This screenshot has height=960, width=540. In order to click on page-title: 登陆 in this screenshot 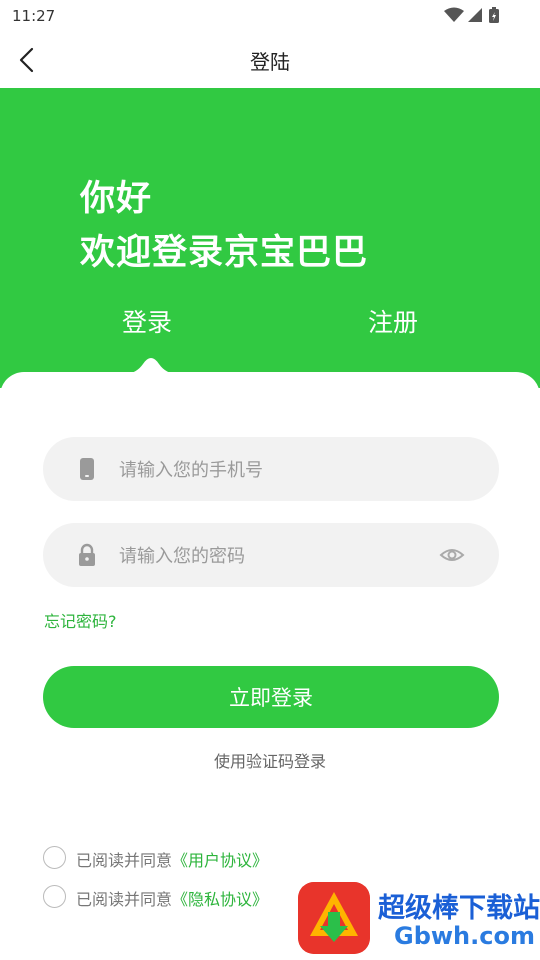, I will do `click(270, 62)`.